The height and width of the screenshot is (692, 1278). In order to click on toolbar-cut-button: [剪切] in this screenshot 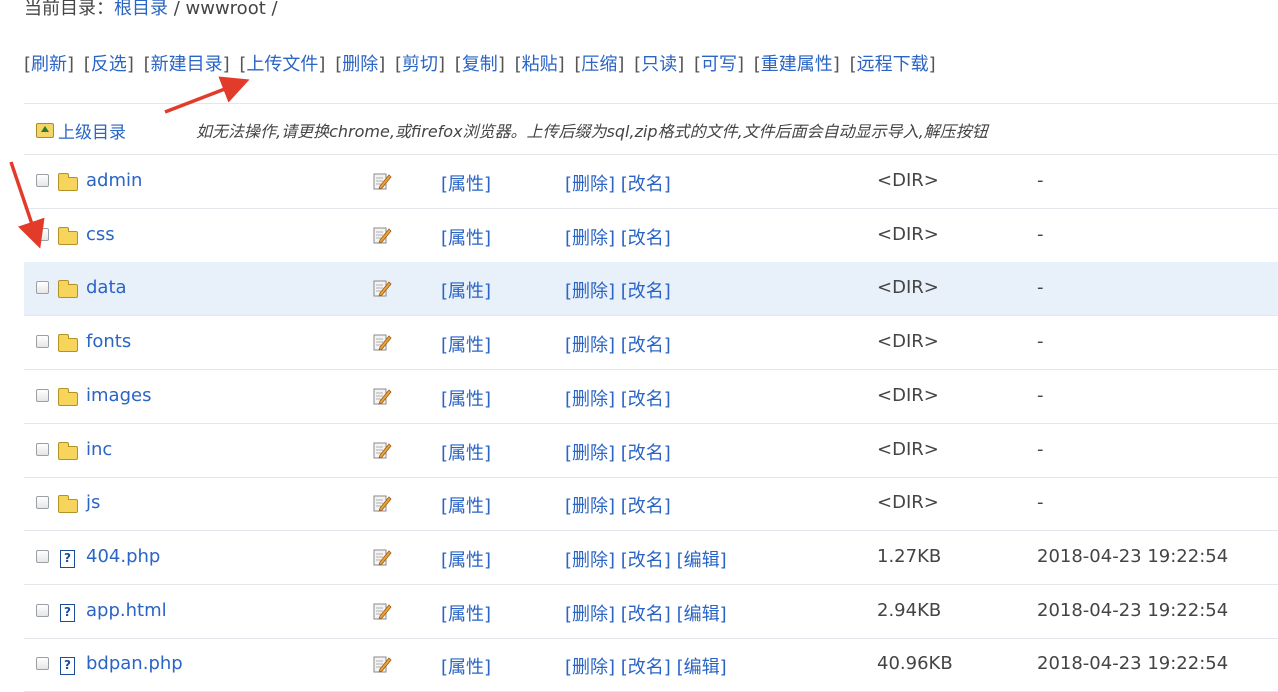, I will do `click(420, 64)`.